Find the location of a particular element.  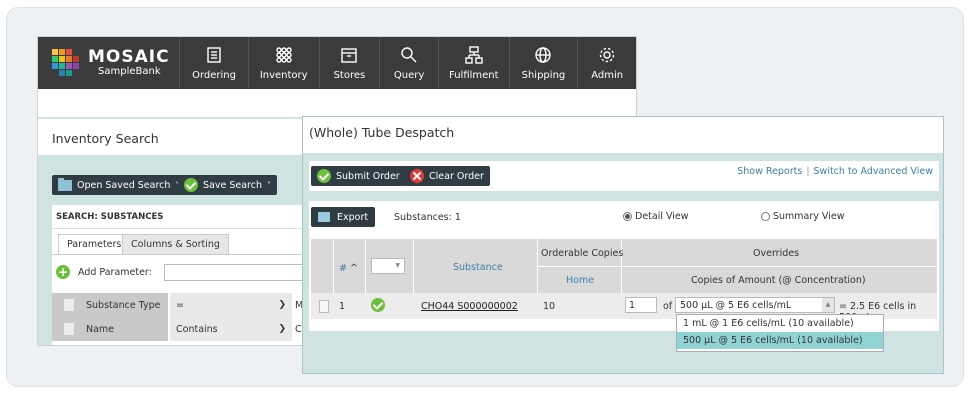

col-home: Home is located at coordinates (580, 280).